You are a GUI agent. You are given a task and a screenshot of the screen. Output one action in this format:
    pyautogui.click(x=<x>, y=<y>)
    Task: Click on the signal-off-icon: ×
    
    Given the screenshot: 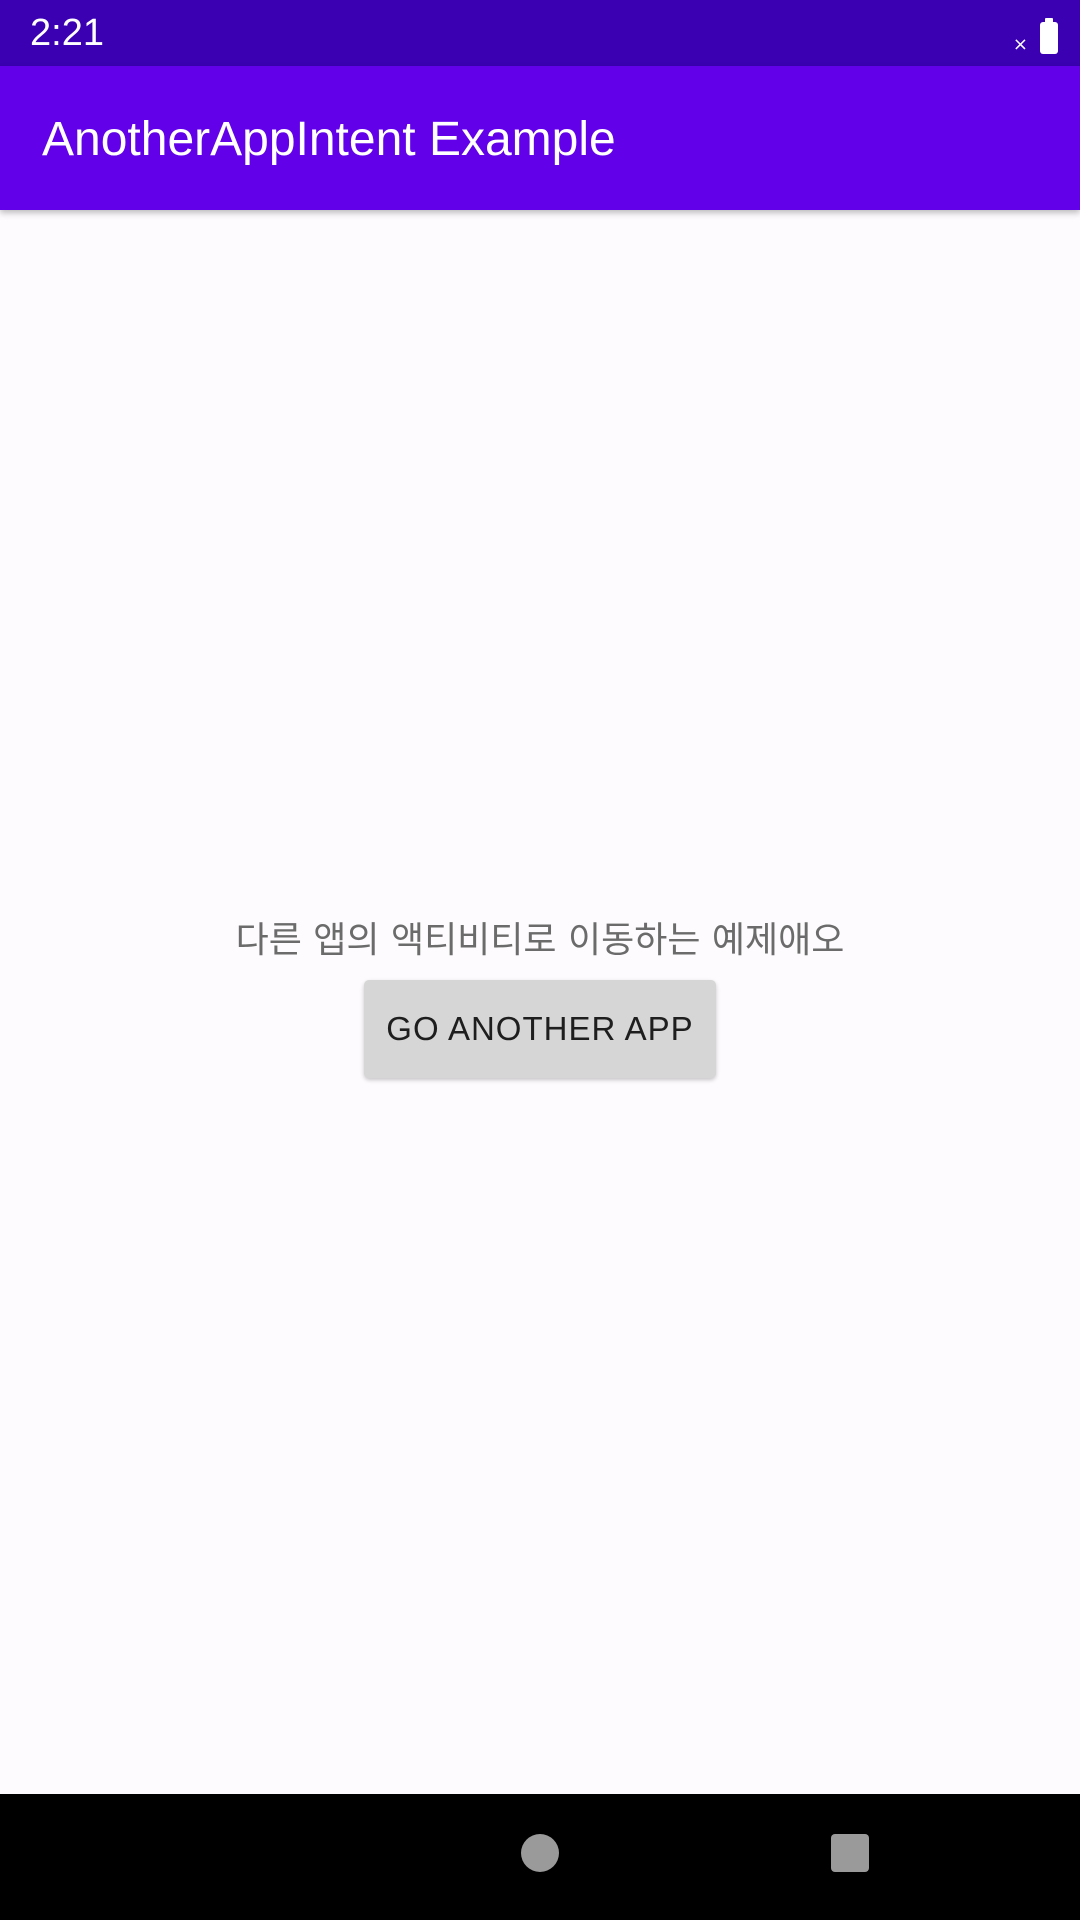 What is the action you would take?
    pyautogui.click(x=1020, y=44)
    